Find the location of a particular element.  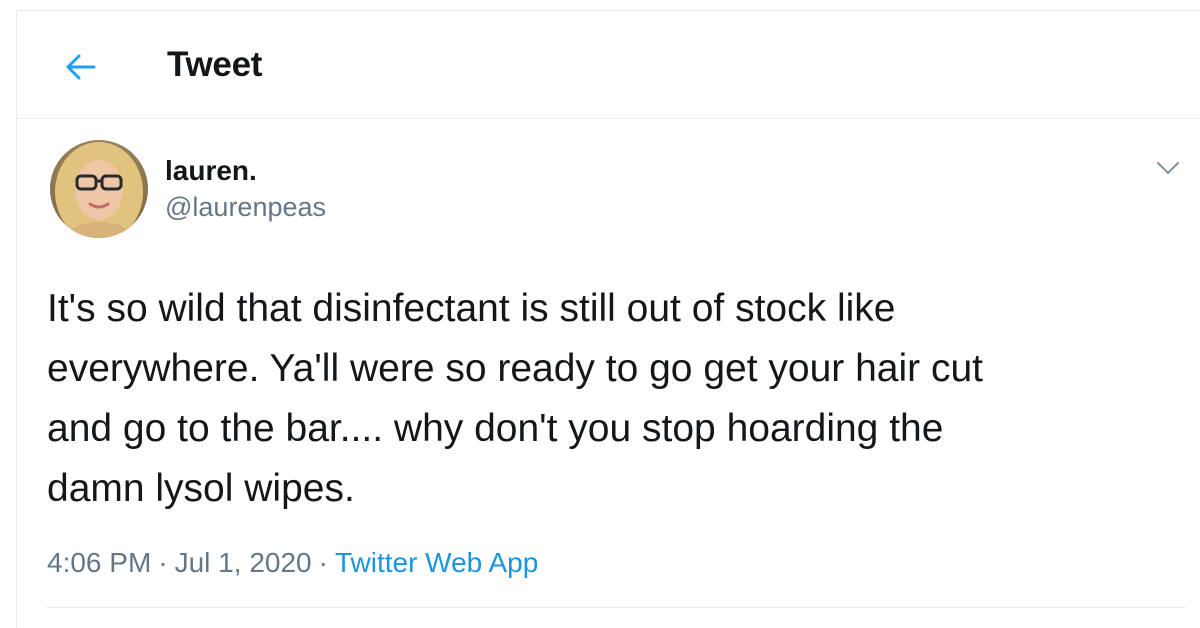

tweet-meta: 4:06 PM · Jul 1, 2020 · Twitter Web App is located at coordinates (292, 563).